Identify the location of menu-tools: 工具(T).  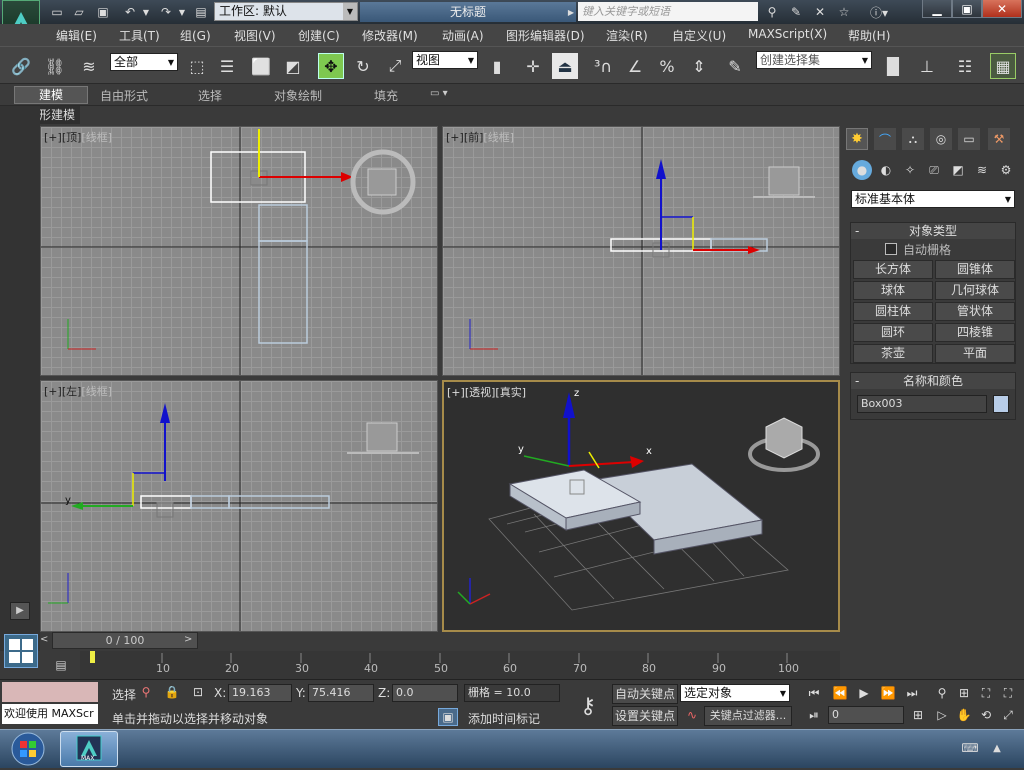
(139, 35).